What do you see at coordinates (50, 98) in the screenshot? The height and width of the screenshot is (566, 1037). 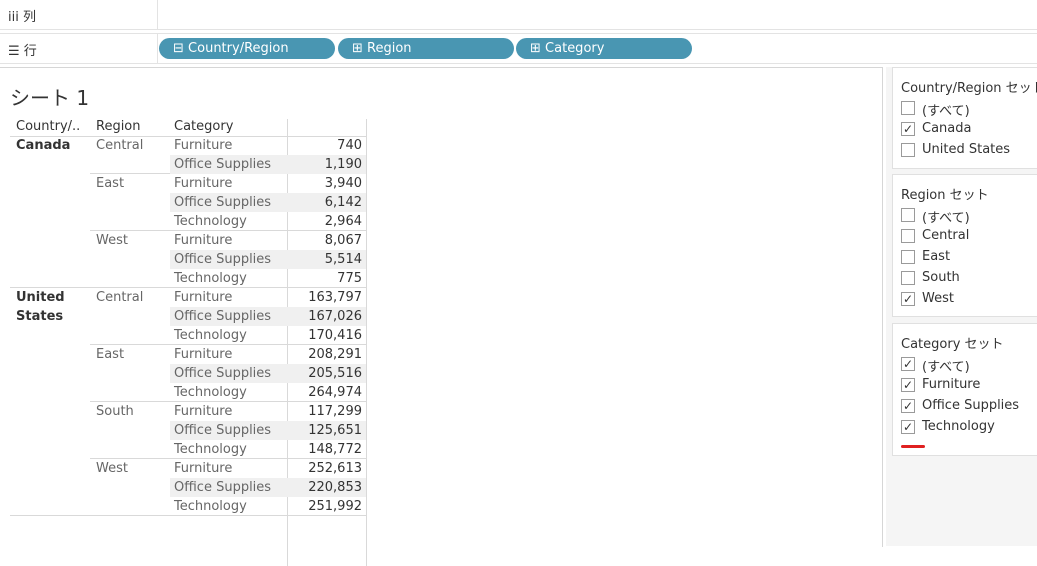 I see `sheet-title: シート 1` at bounding box center [50, 98].